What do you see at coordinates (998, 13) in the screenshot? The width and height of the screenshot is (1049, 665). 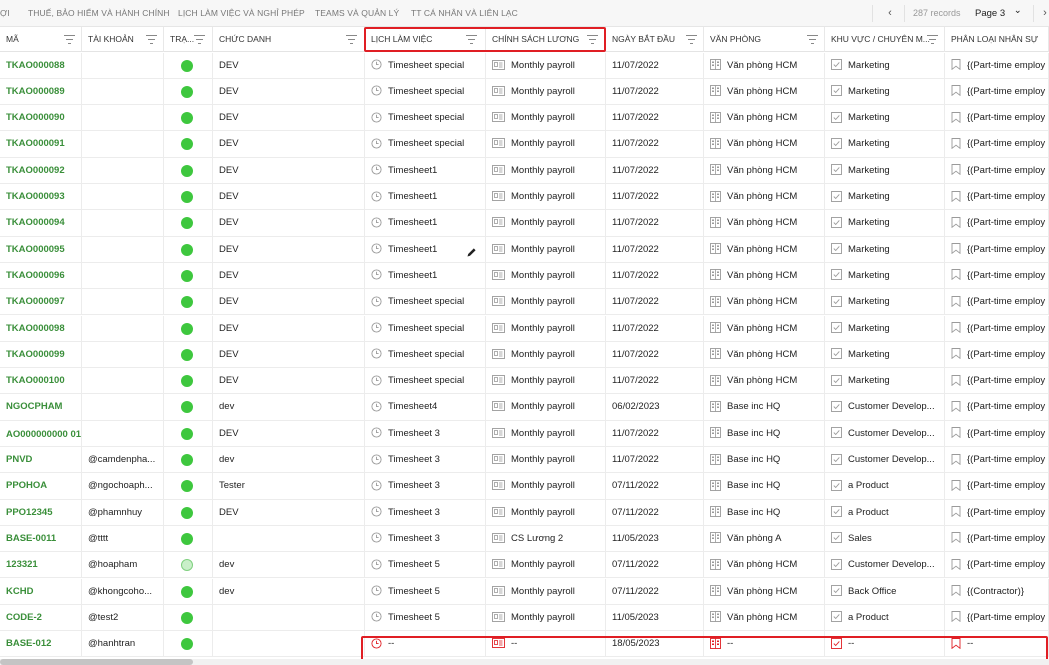 I see `page-selector: Page 3 ⌄` at bounding box center [998, 13].